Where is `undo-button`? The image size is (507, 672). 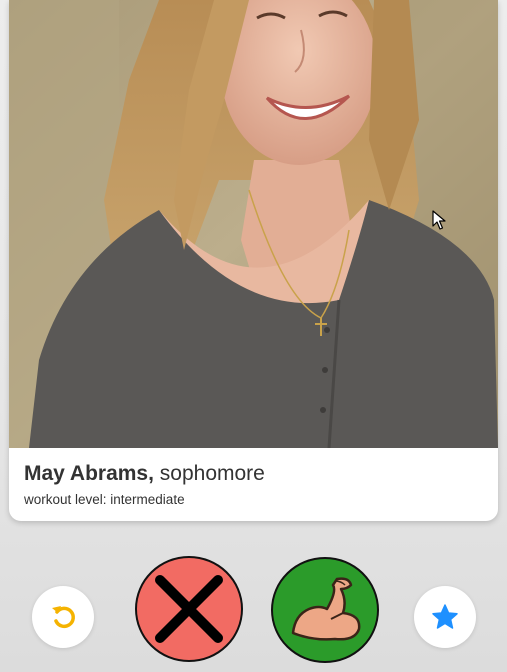 undo-button is located at coordinates (63, 617).